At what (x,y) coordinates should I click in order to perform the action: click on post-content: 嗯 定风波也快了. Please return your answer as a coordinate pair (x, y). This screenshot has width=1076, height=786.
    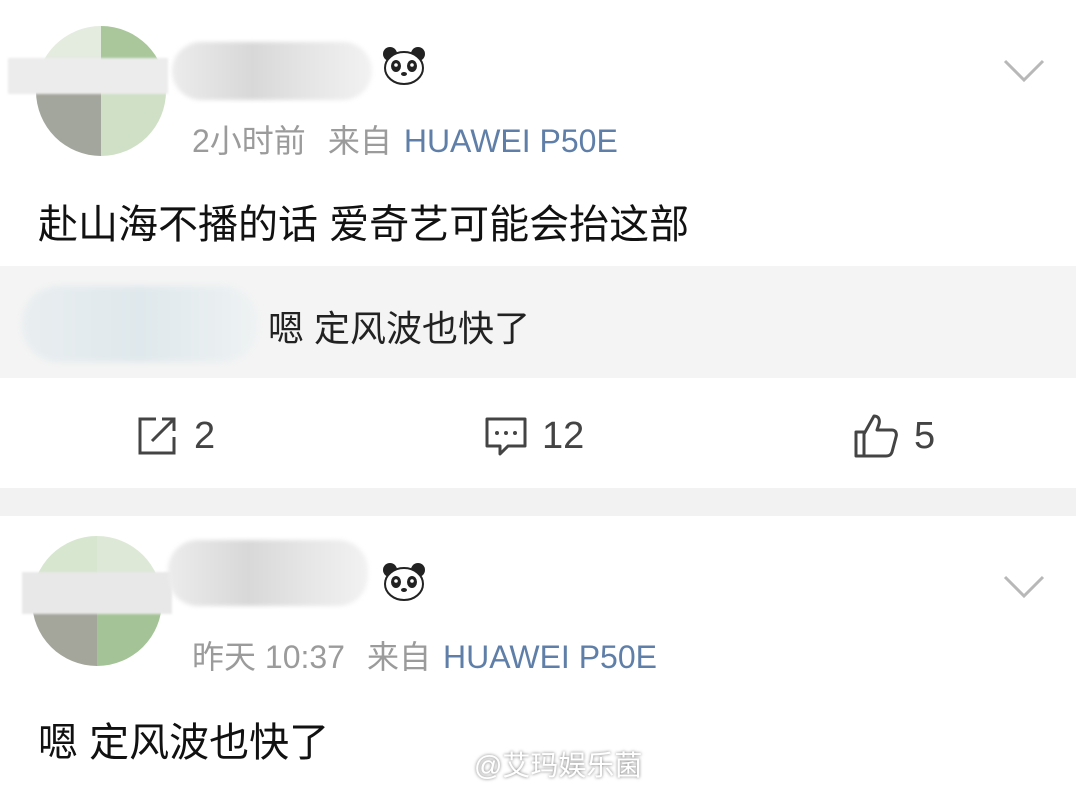
    Looking at the image, I should click on (184, 743).